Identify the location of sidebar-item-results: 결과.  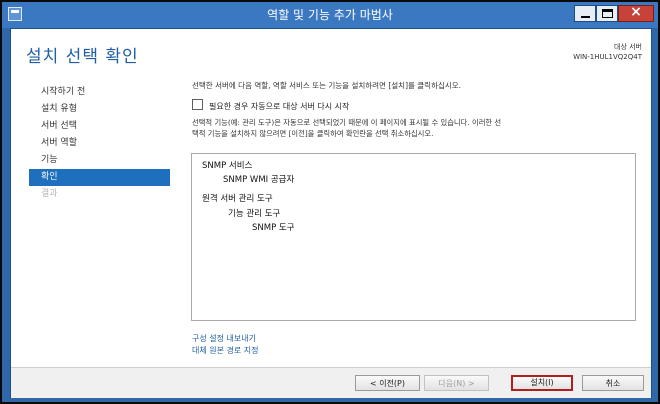
(49, 194).